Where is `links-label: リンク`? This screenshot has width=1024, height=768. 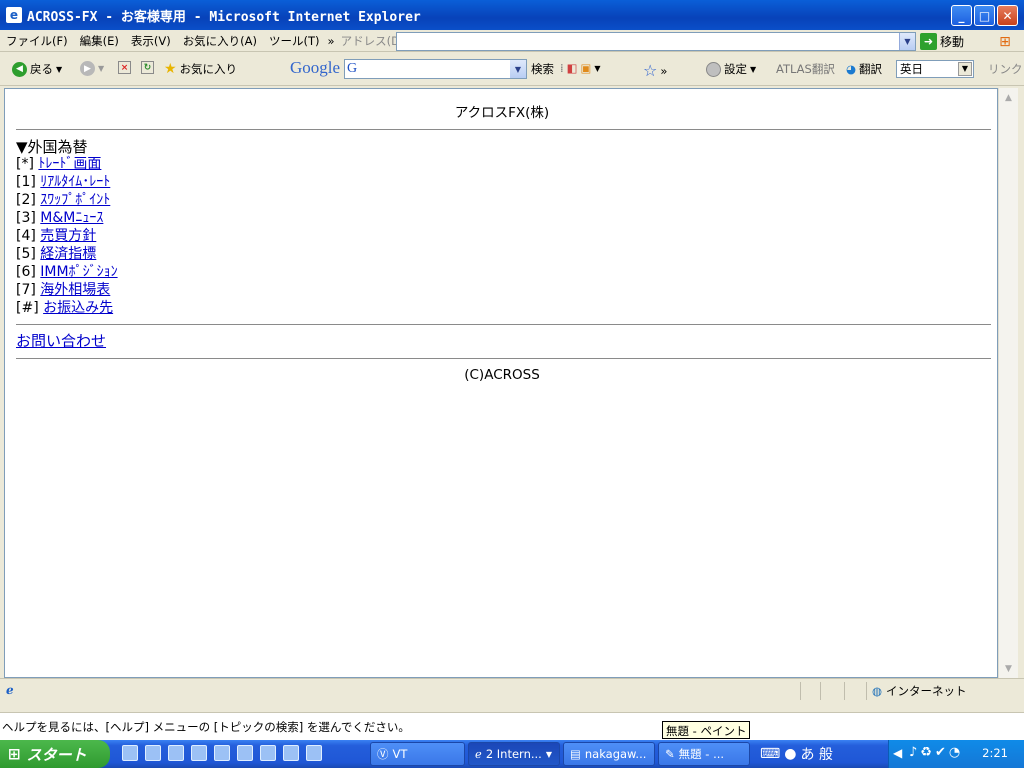 links-label: リンク is located at coordinates (1005, 69).